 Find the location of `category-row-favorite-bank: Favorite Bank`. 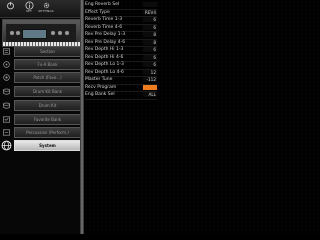

category-row-favorite-bank: Favorite Bank is located at coordinates (41, 119).